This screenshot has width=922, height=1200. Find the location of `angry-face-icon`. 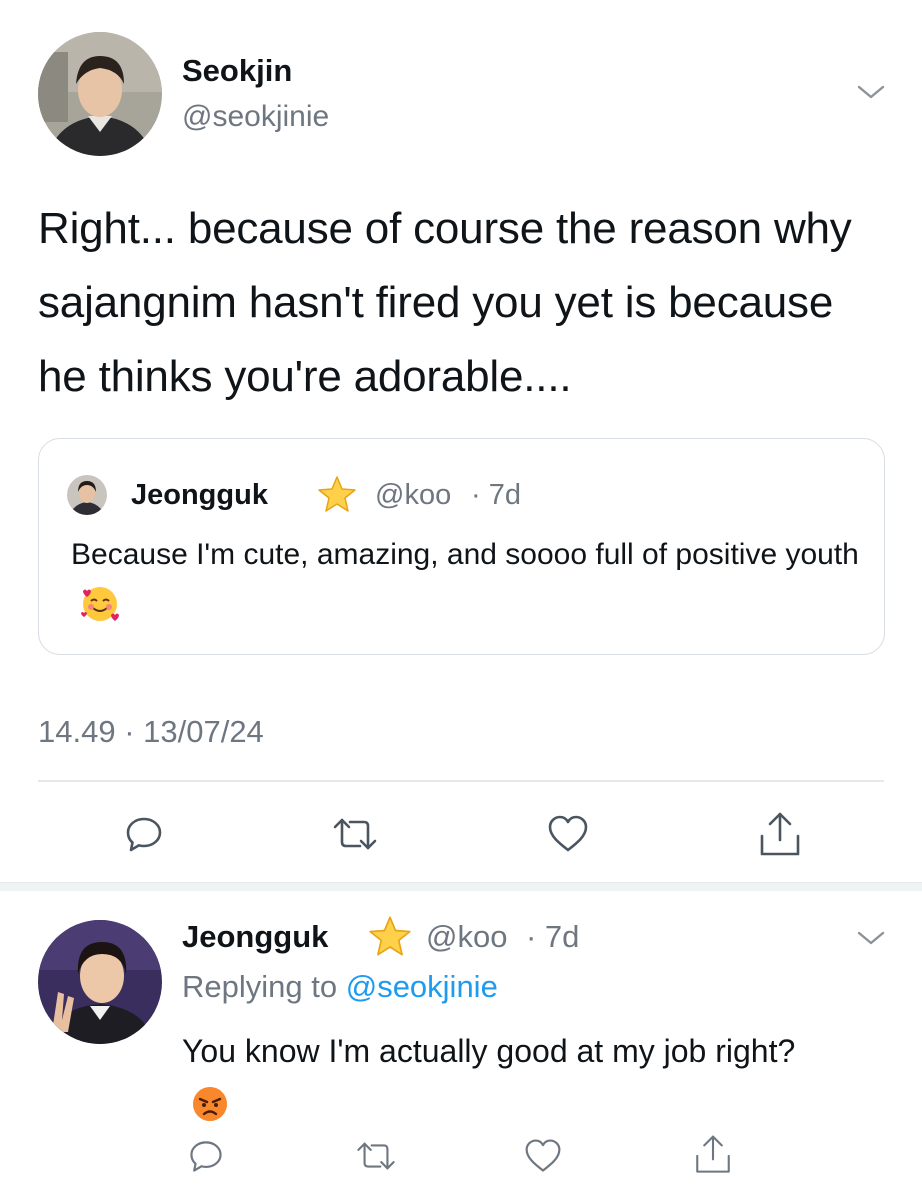

angry-face-icon is located at coordinates (210, 1104).